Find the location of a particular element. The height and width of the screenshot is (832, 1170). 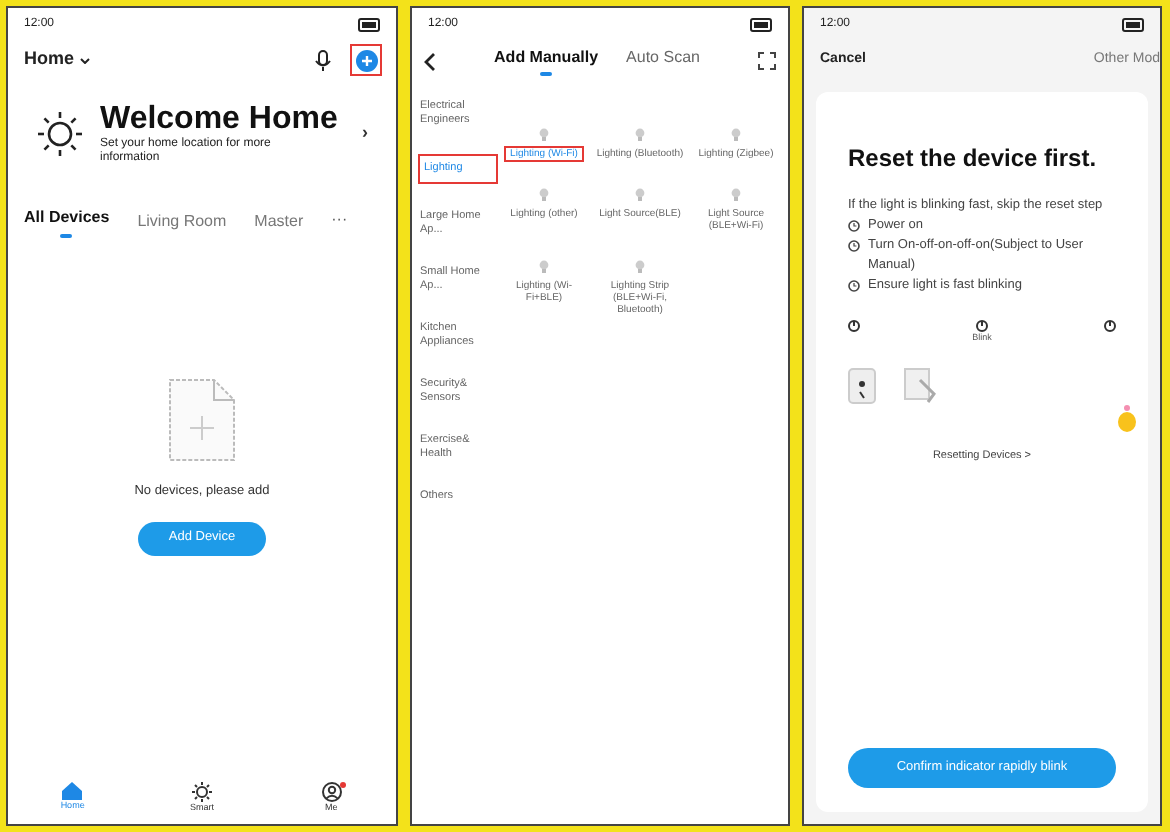

add-button is located at coordinates (366, 60).